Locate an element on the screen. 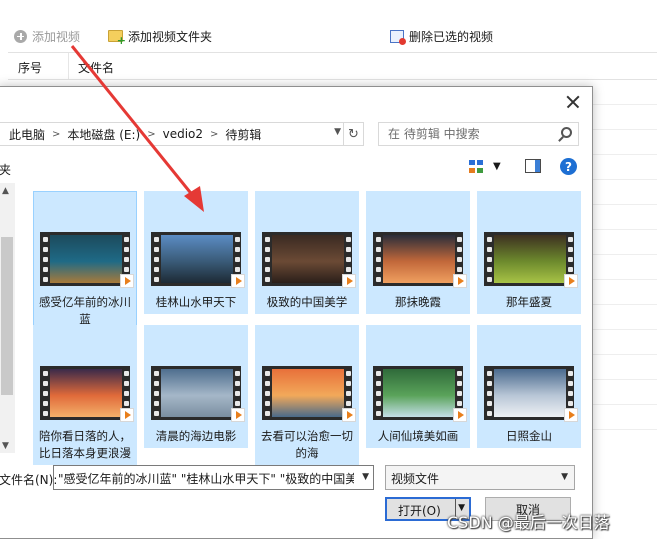  file-item: 人间仙境美如画 is located at coordinates (418, 386).